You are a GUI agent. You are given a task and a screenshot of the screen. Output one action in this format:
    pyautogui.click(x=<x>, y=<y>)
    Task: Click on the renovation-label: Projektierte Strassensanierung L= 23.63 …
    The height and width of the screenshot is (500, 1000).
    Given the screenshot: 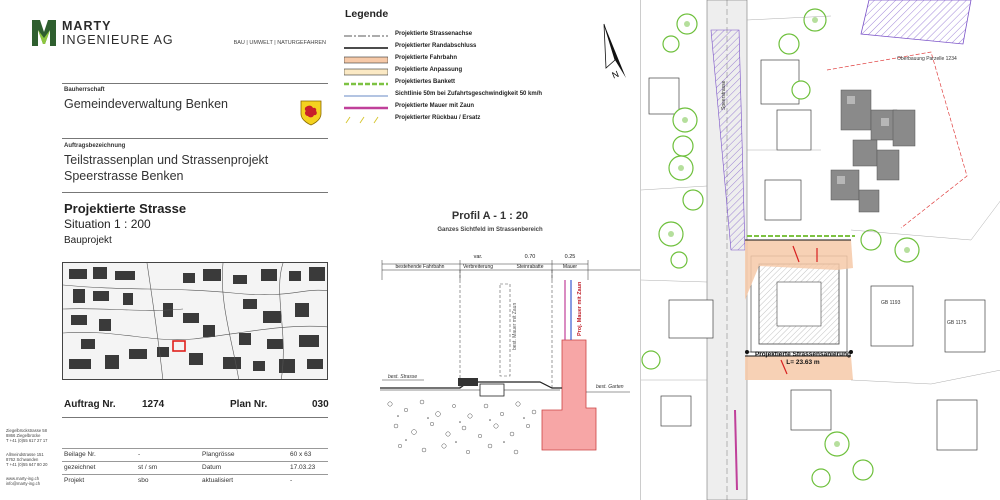 What is the action you would take?
    pyautogui.click(x=803, y=359)
    